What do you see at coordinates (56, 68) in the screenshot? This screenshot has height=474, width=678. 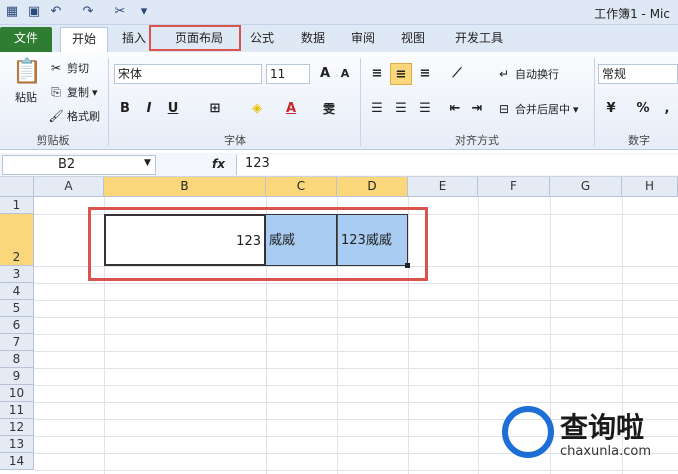 I see `scissors-icon: ✂` at bounding box center [56, 68].